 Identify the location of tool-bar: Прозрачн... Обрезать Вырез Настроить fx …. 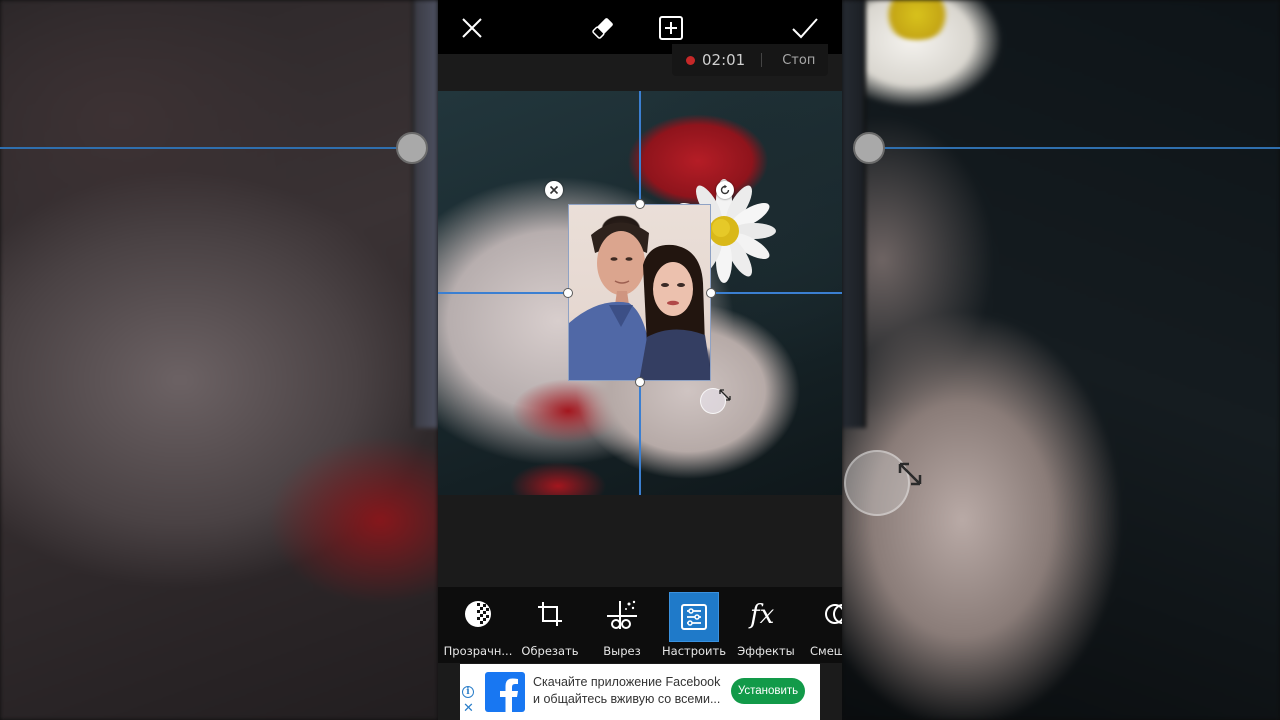
(640, 625).